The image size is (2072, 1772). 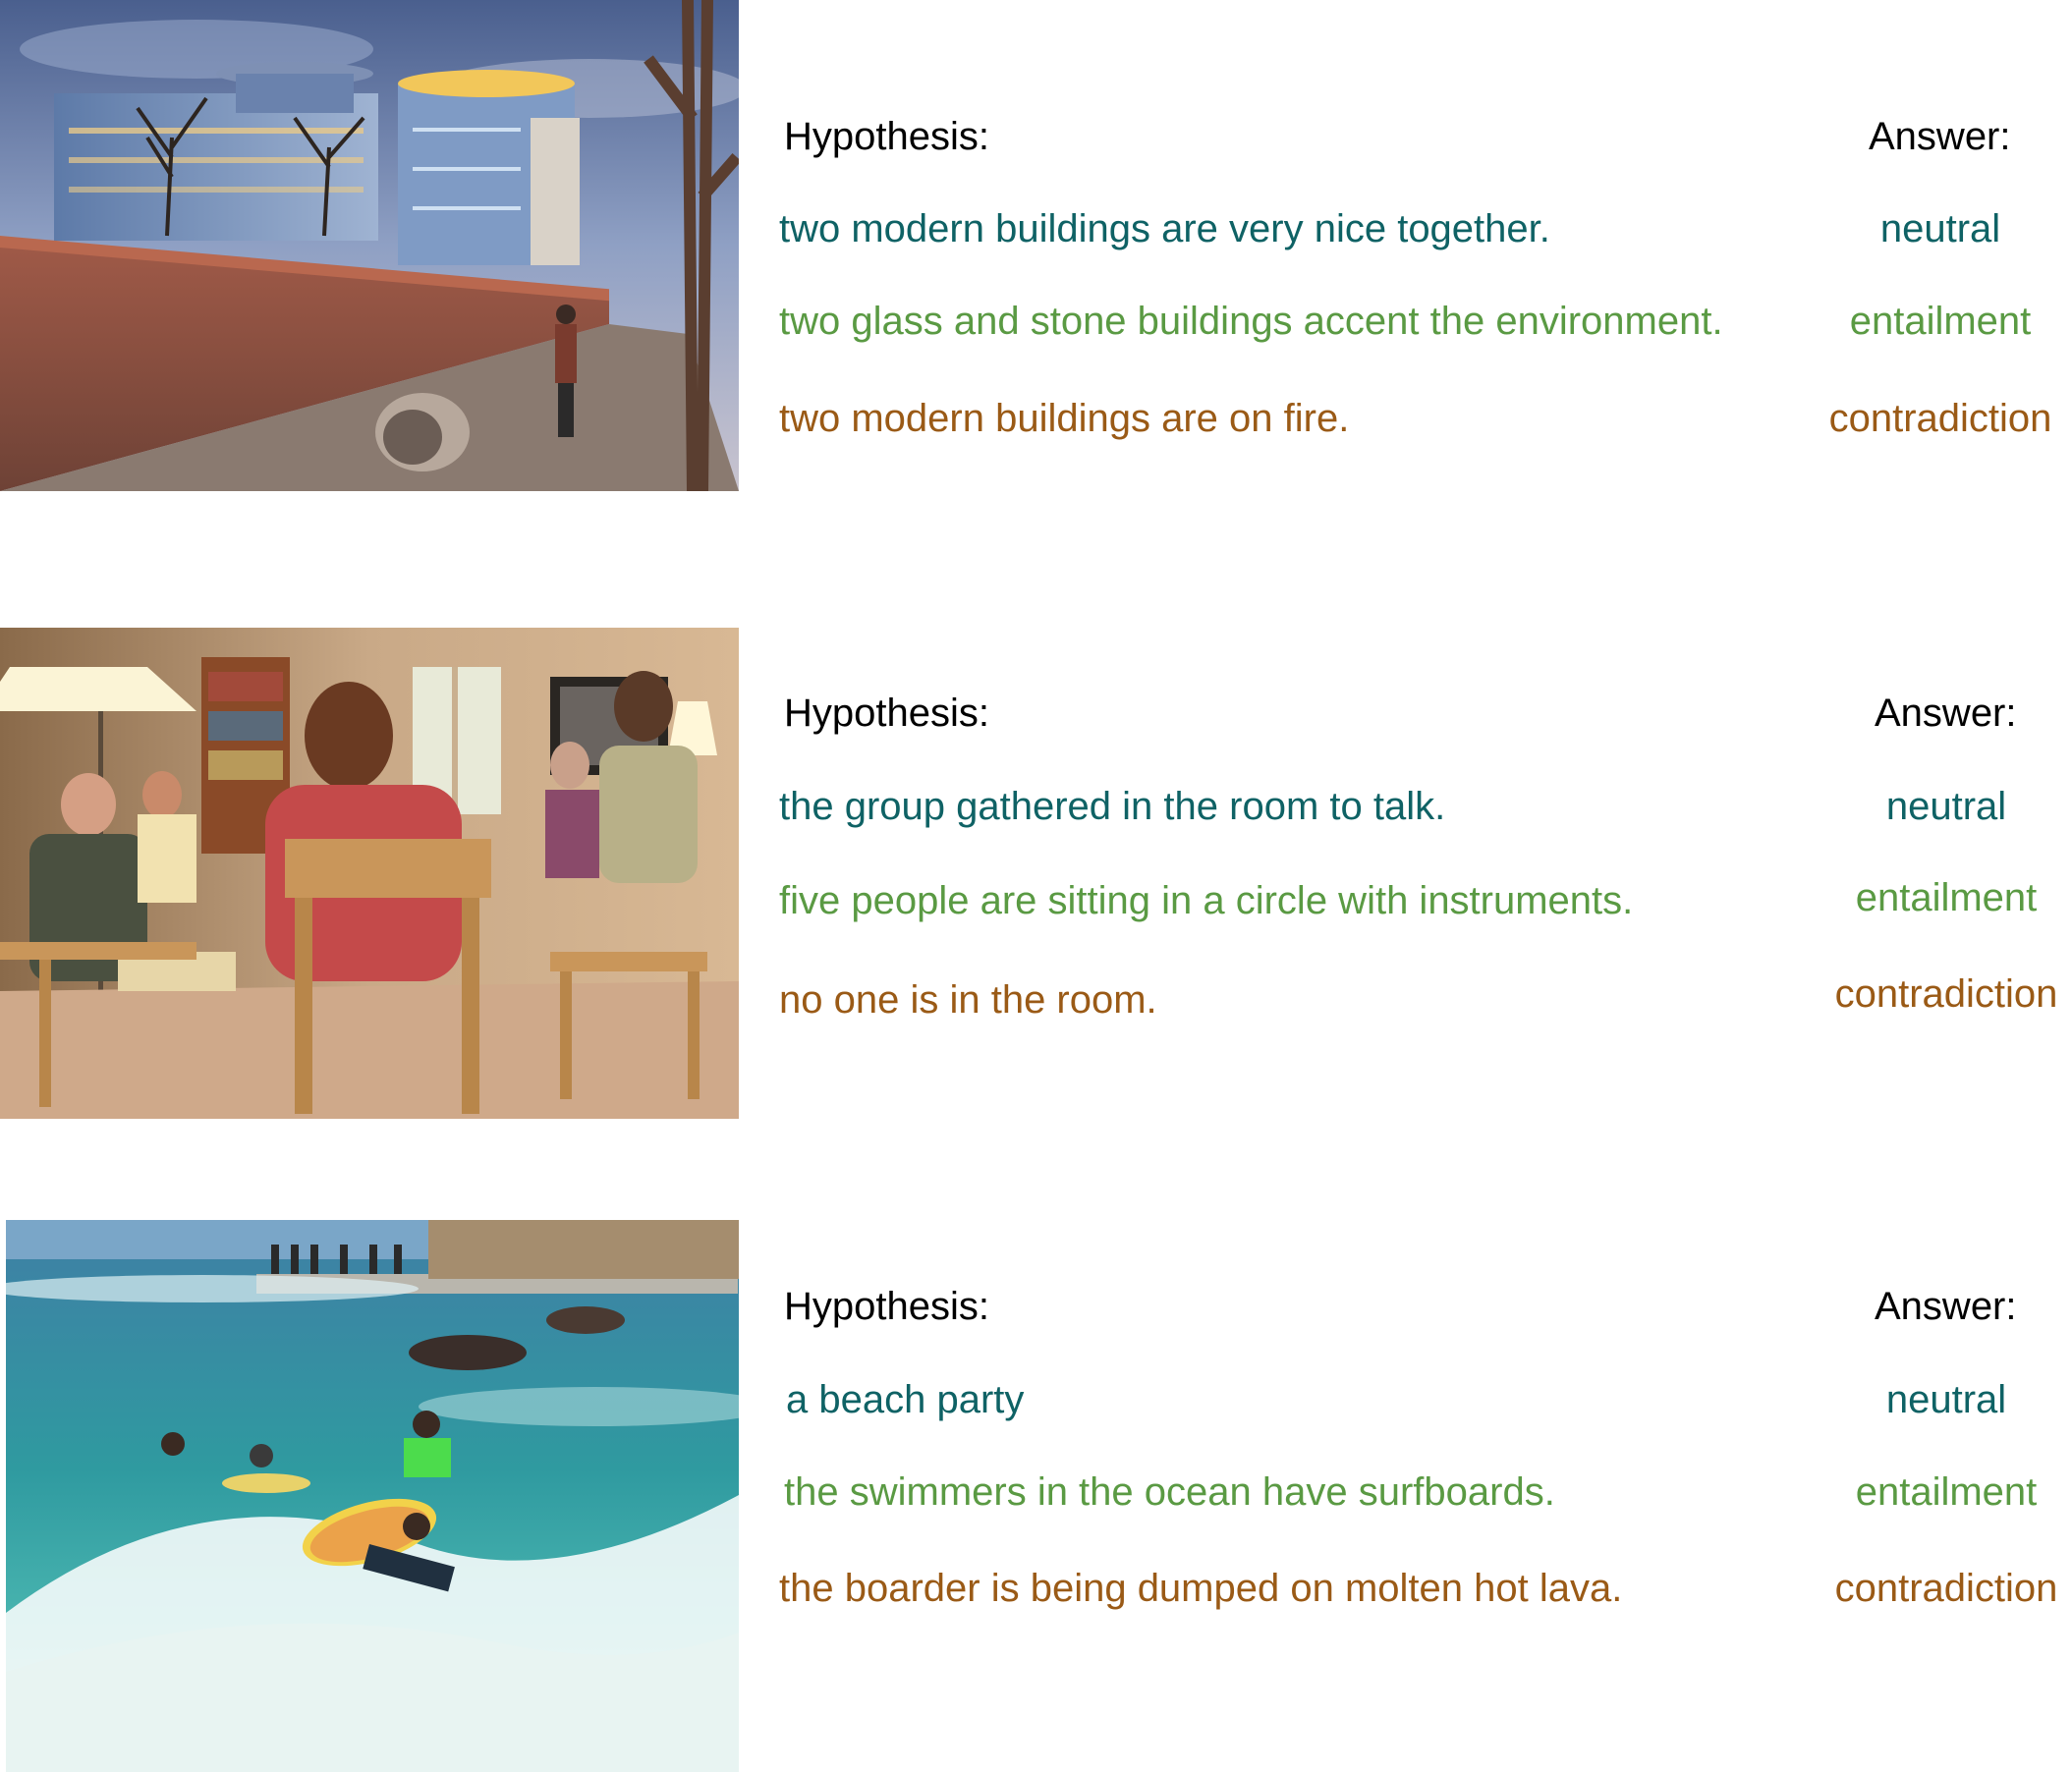 What do you see at coordinates (1112, 806) in the screenshot?
I see `hypothesis-neutral: the group gathered in the room to talk.` at bounding box center [1112, 806].